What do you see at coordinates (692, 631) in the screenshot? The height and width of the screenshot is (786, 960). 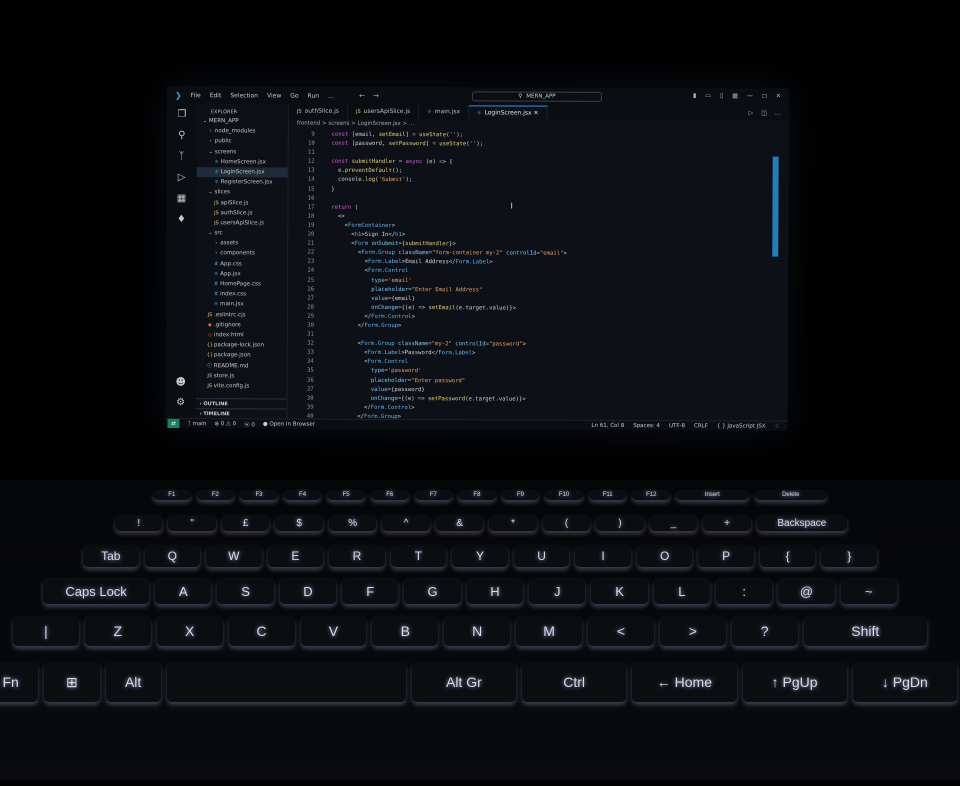 I see `keyboard-key: >` at bounding box center [692, 631].